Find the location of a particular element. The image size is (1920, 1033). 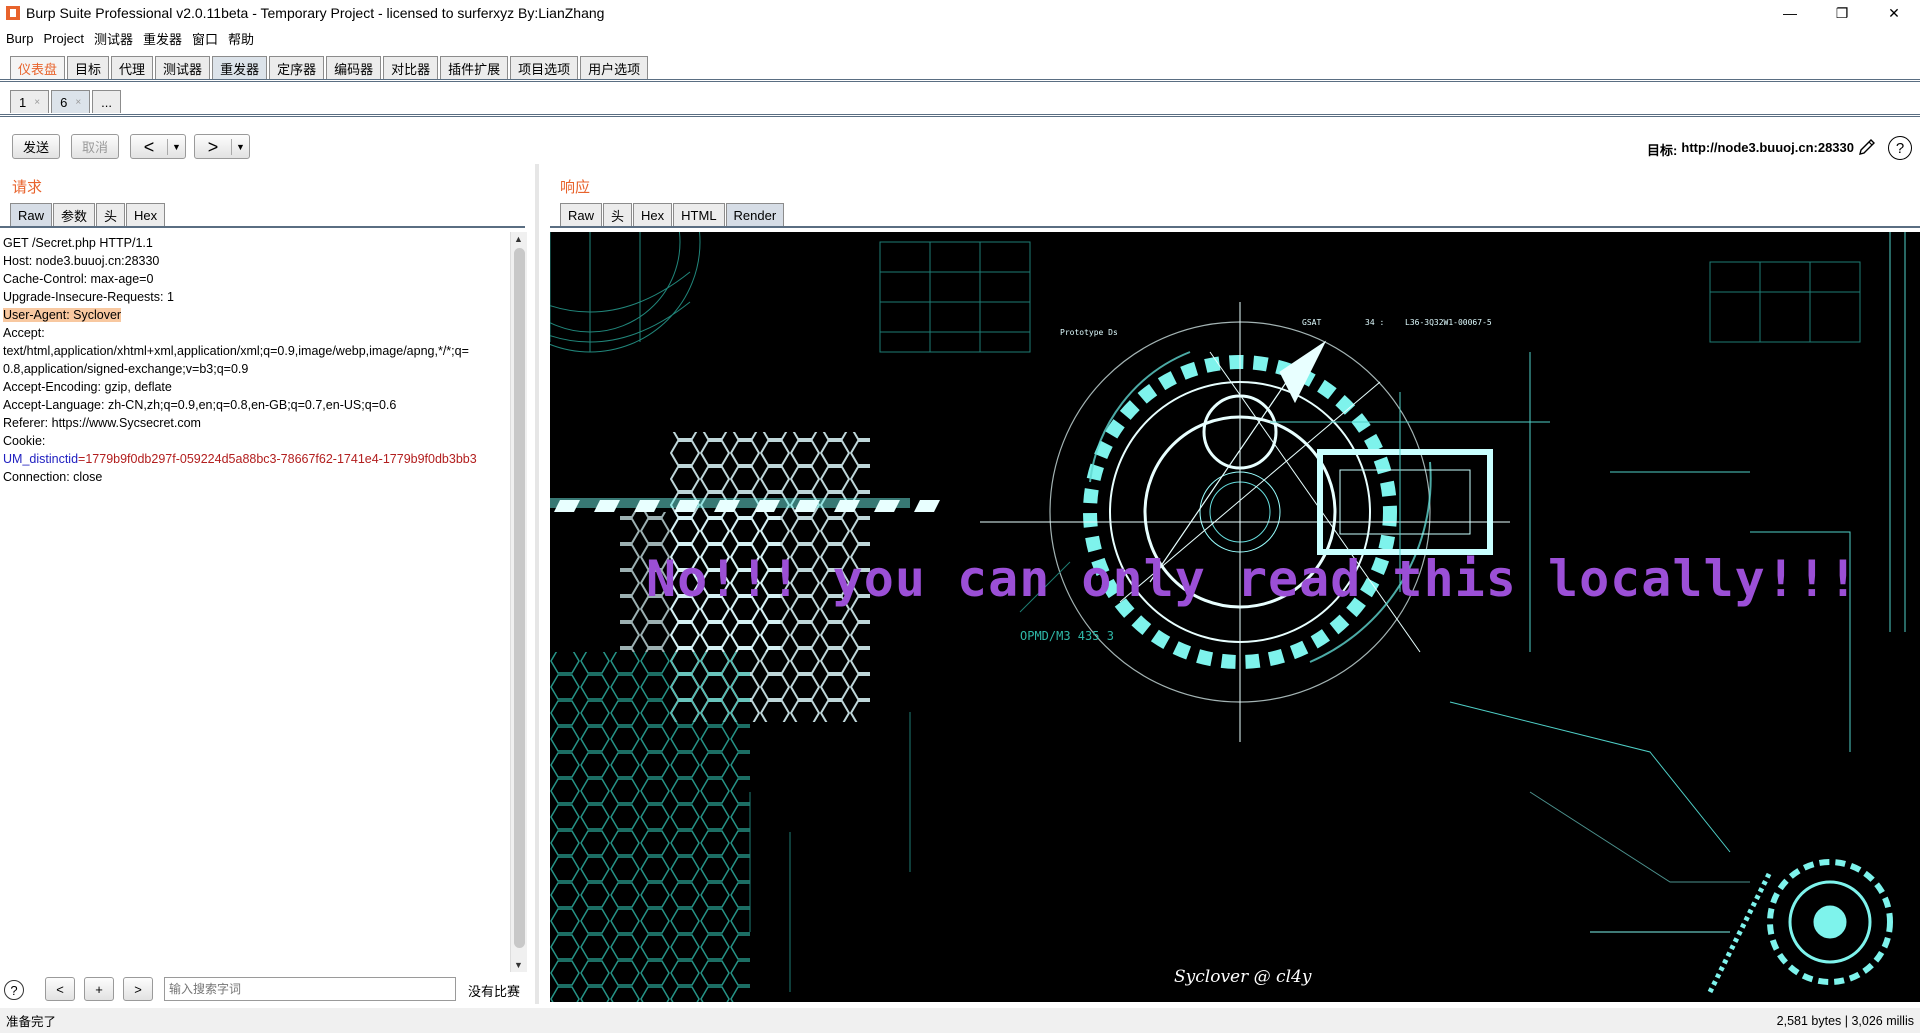

scroll-up-icon: ▲ is located at coordinates (518, 239).